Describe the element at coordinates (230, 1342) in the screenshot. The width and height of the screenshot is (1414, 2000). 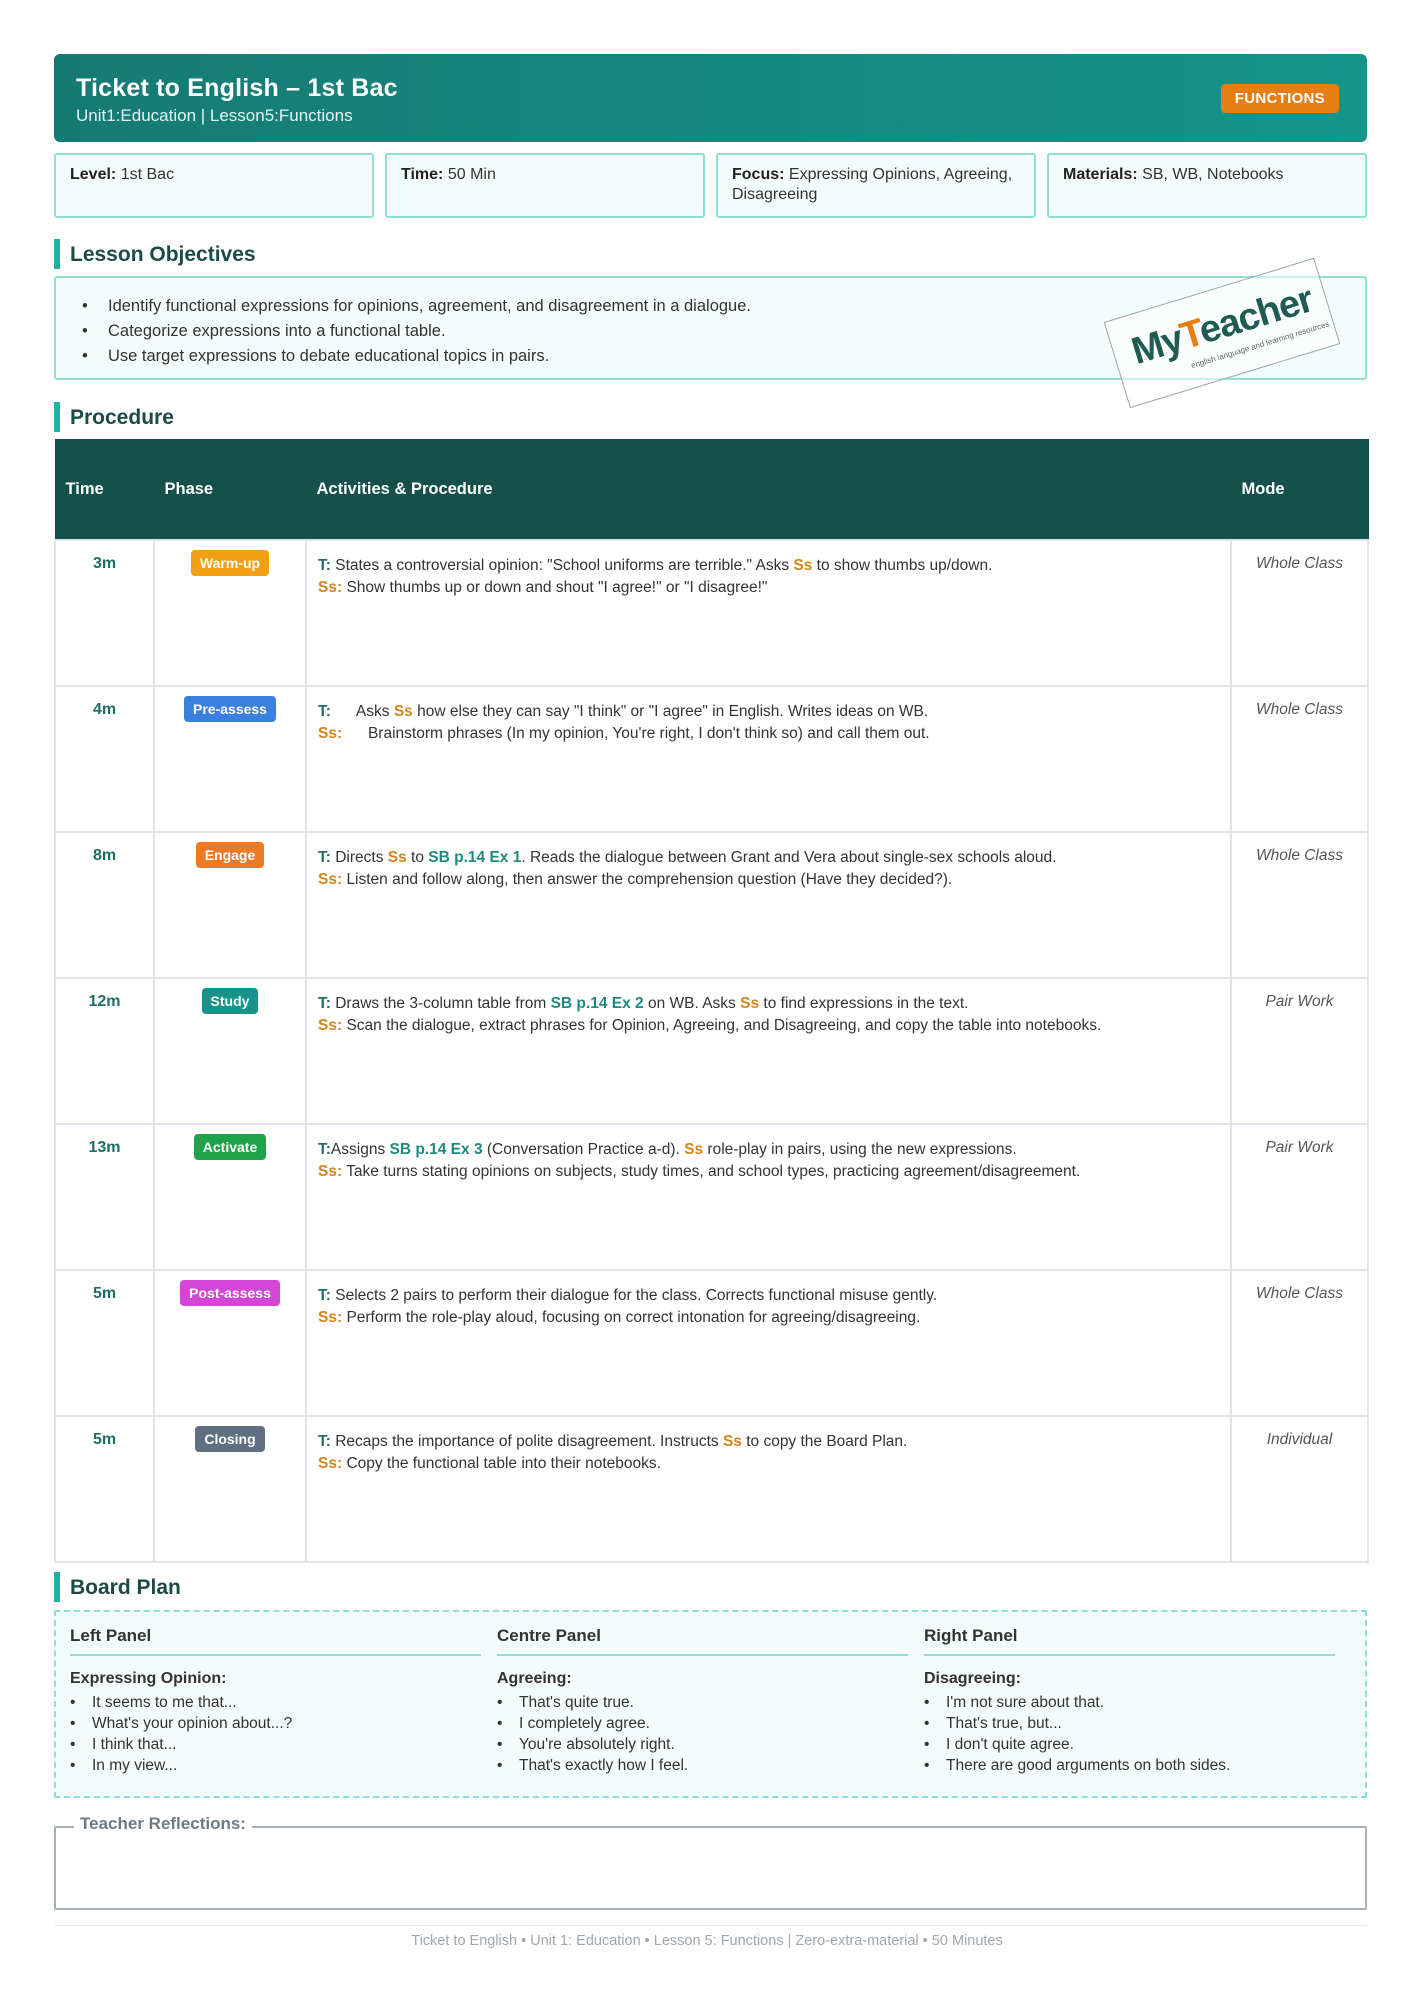
I see `row-phase: Post-assess` at that location.